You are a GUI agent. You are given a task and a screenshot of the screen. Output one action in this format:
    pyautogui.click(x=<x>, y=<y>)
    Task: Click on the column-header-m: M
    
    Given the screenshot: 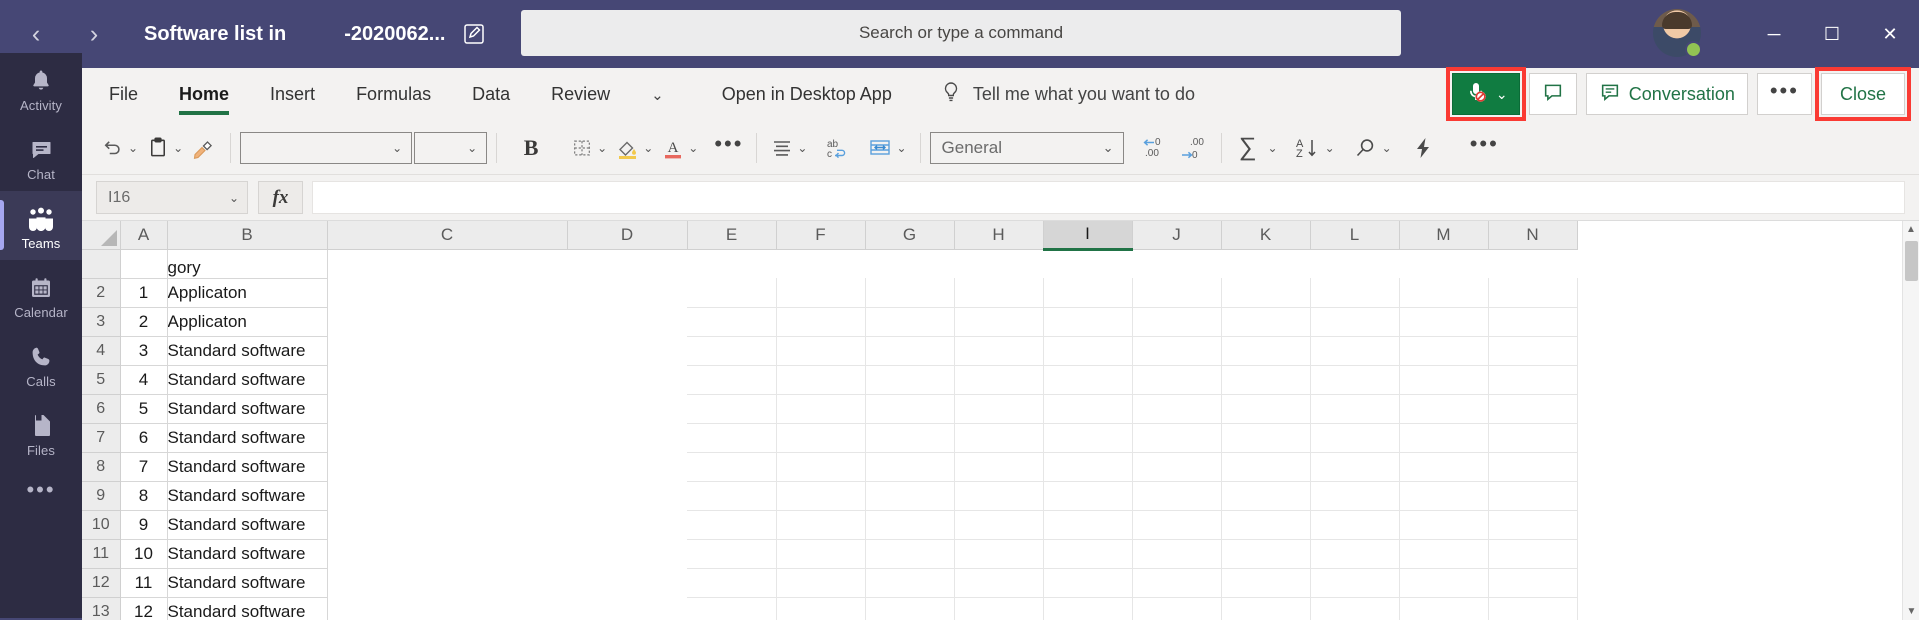 What is the action you would take?
    pyautogui.click(x=1444, y=235)
    